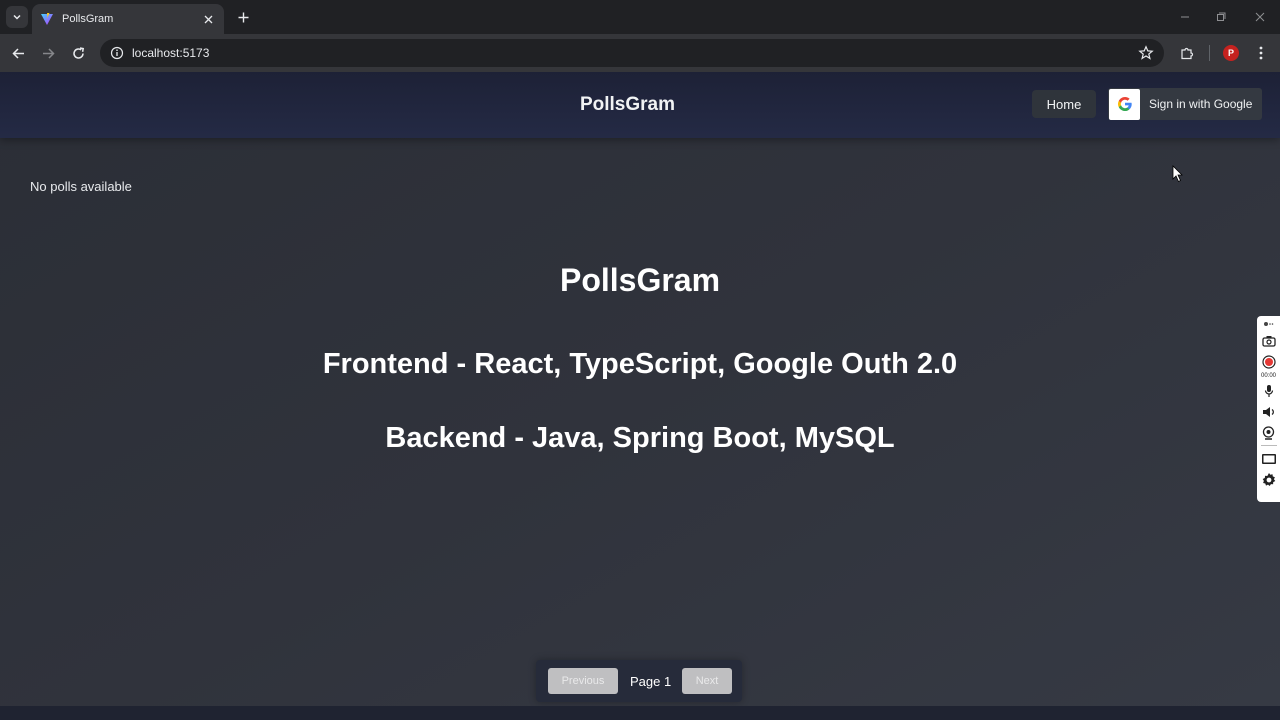  I want to click on tab-title: PollsGram, so click(88, 19).